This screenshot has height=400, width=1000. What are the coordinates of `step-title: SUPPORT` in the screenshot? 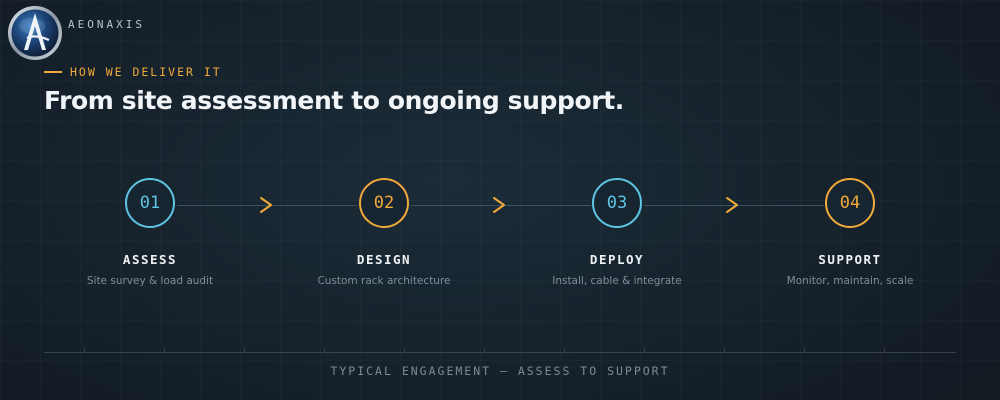 It's located at (850, 259).